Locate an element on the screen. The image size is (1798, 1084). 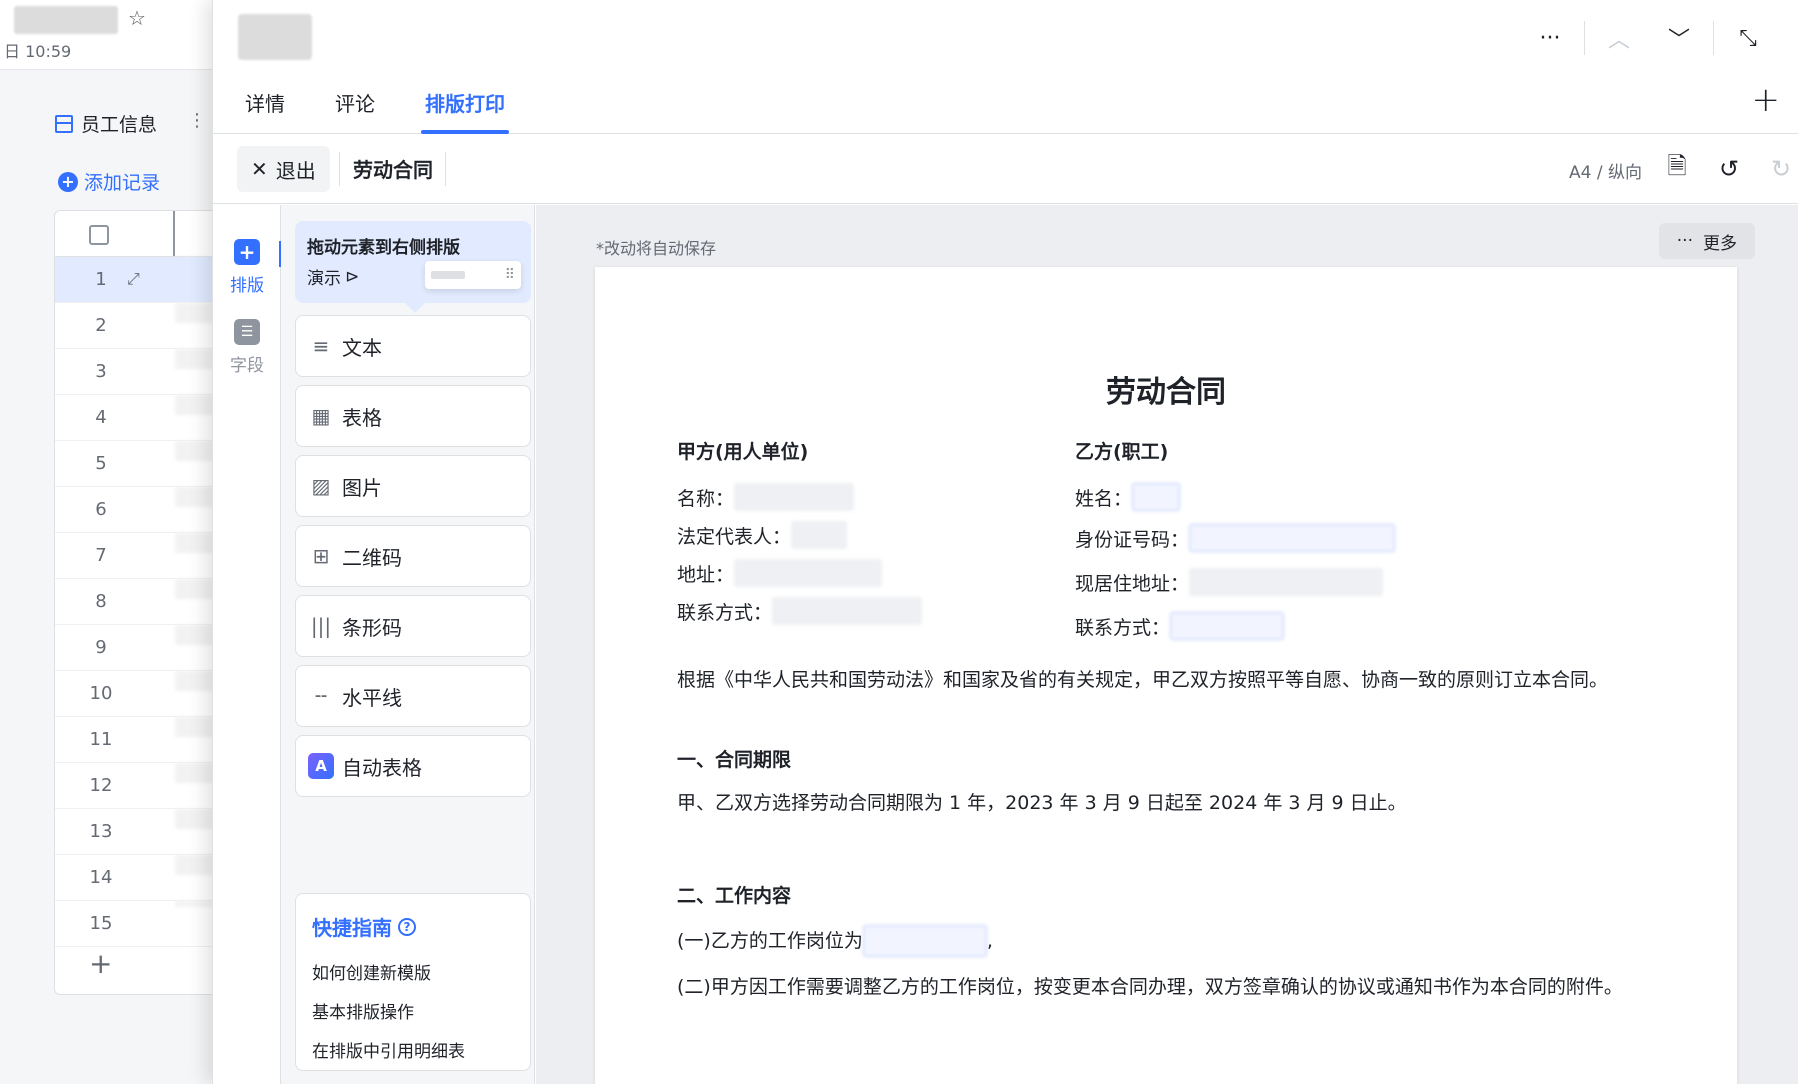
add-tab-button: + is located at coordinates (1766, 100).